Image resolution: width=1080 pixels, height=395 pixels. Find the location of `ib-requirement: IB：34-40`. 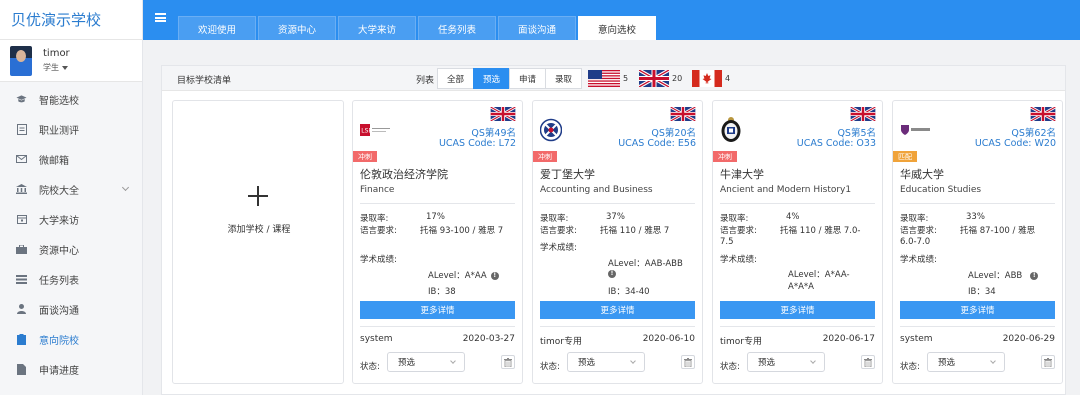

ib-requirement: IB：34-40 is located at coordinates (629, 292).